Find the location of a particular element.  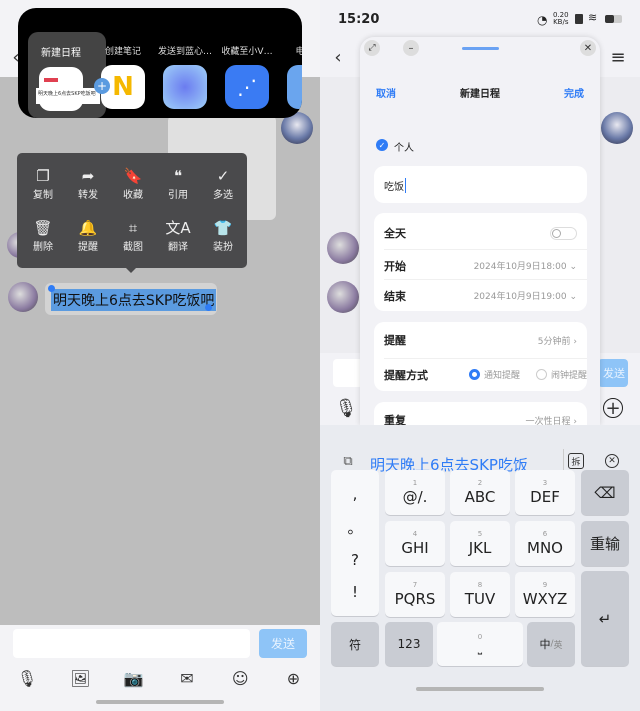

close-icon: ✕ is located at coordinates (588, 48).